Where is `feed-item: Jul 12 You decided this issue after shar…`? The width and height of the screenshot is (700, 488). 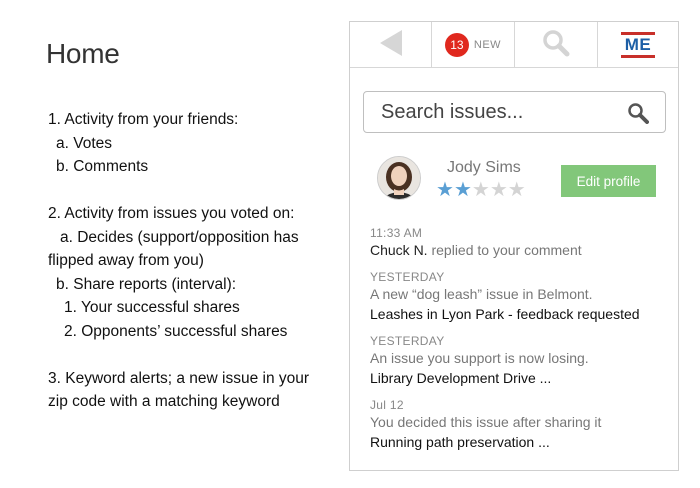 feed-item: Jul 12 You decided this issue after shar… is located at coordinates (520, 424).